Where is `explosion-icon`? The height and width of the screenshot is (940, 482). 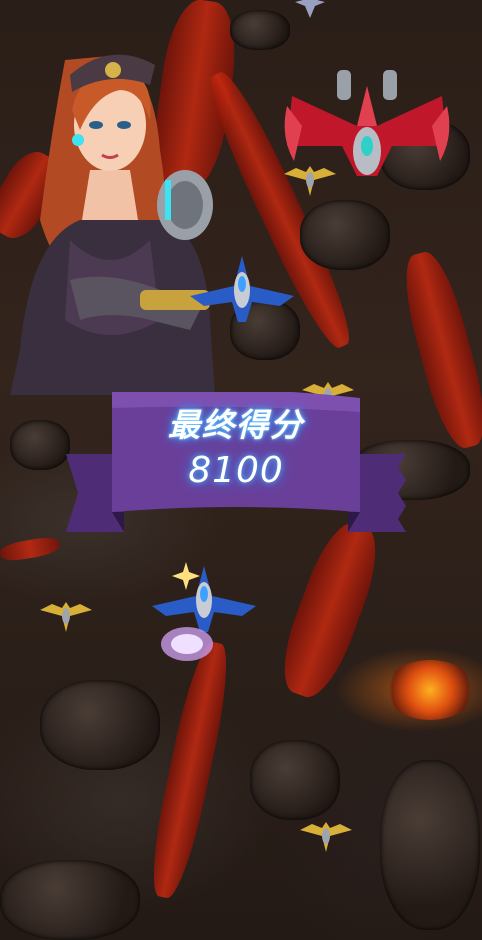
explosion-icon is located at coordinates (187, 644).